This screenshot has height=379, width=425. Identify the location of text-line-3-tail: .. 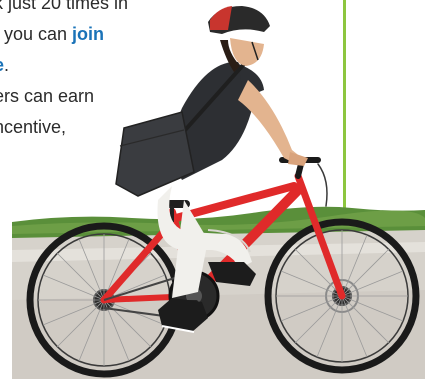
(7, 65).